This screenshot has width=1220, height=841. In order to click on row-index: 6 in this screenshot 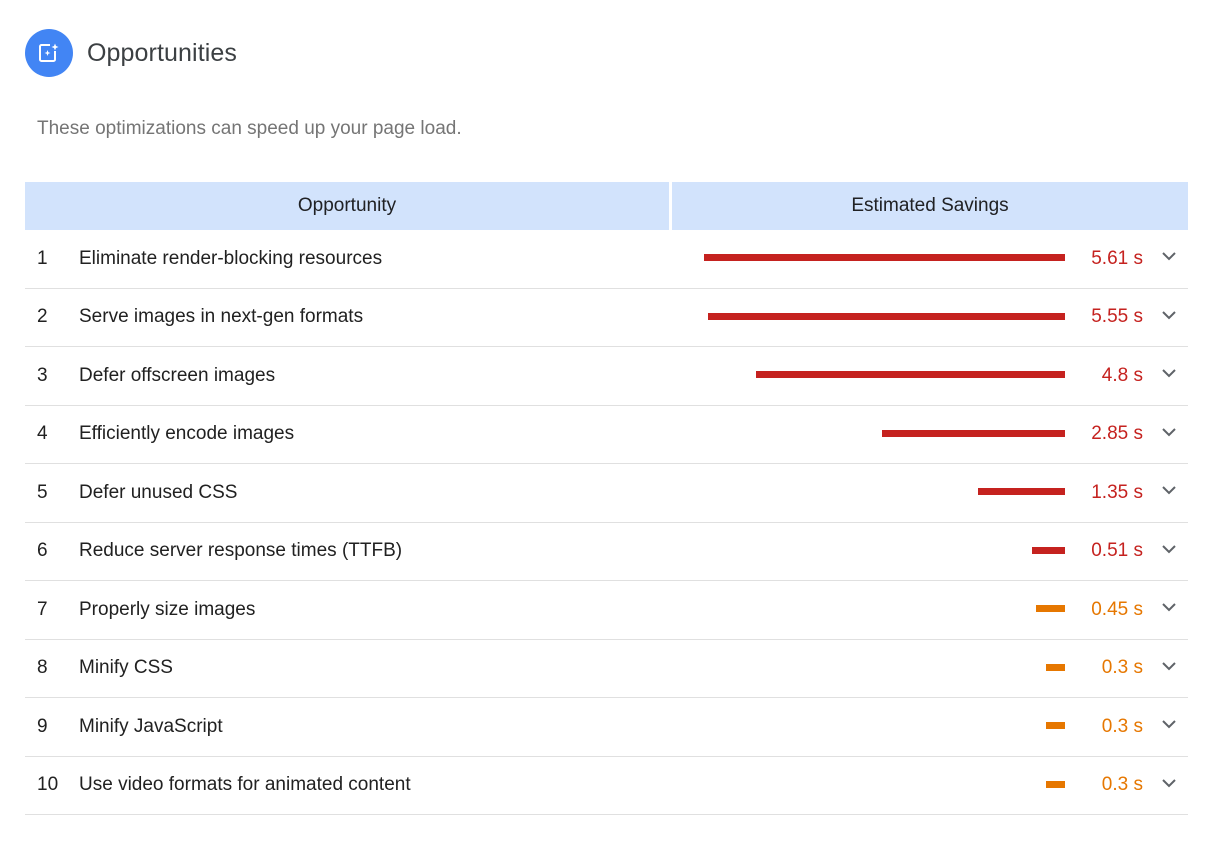, I will do `click(42, 551)`.